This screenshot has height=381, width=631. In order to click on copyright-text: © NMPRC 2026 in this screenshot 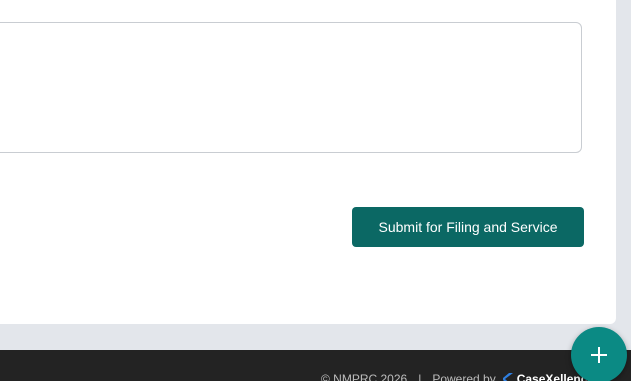, I will do `click(364, 376)`.